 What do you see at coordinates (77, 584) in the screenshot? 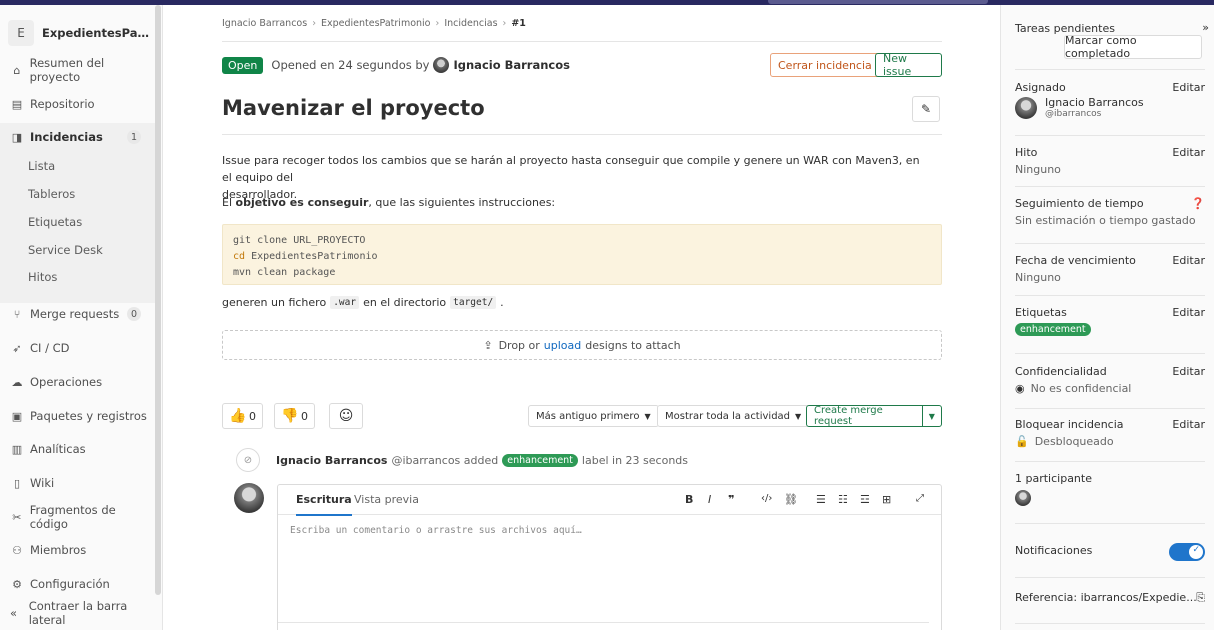
I see `sidebar-item-settings: ⚙ Configuración` at bounding box center [77, 584].